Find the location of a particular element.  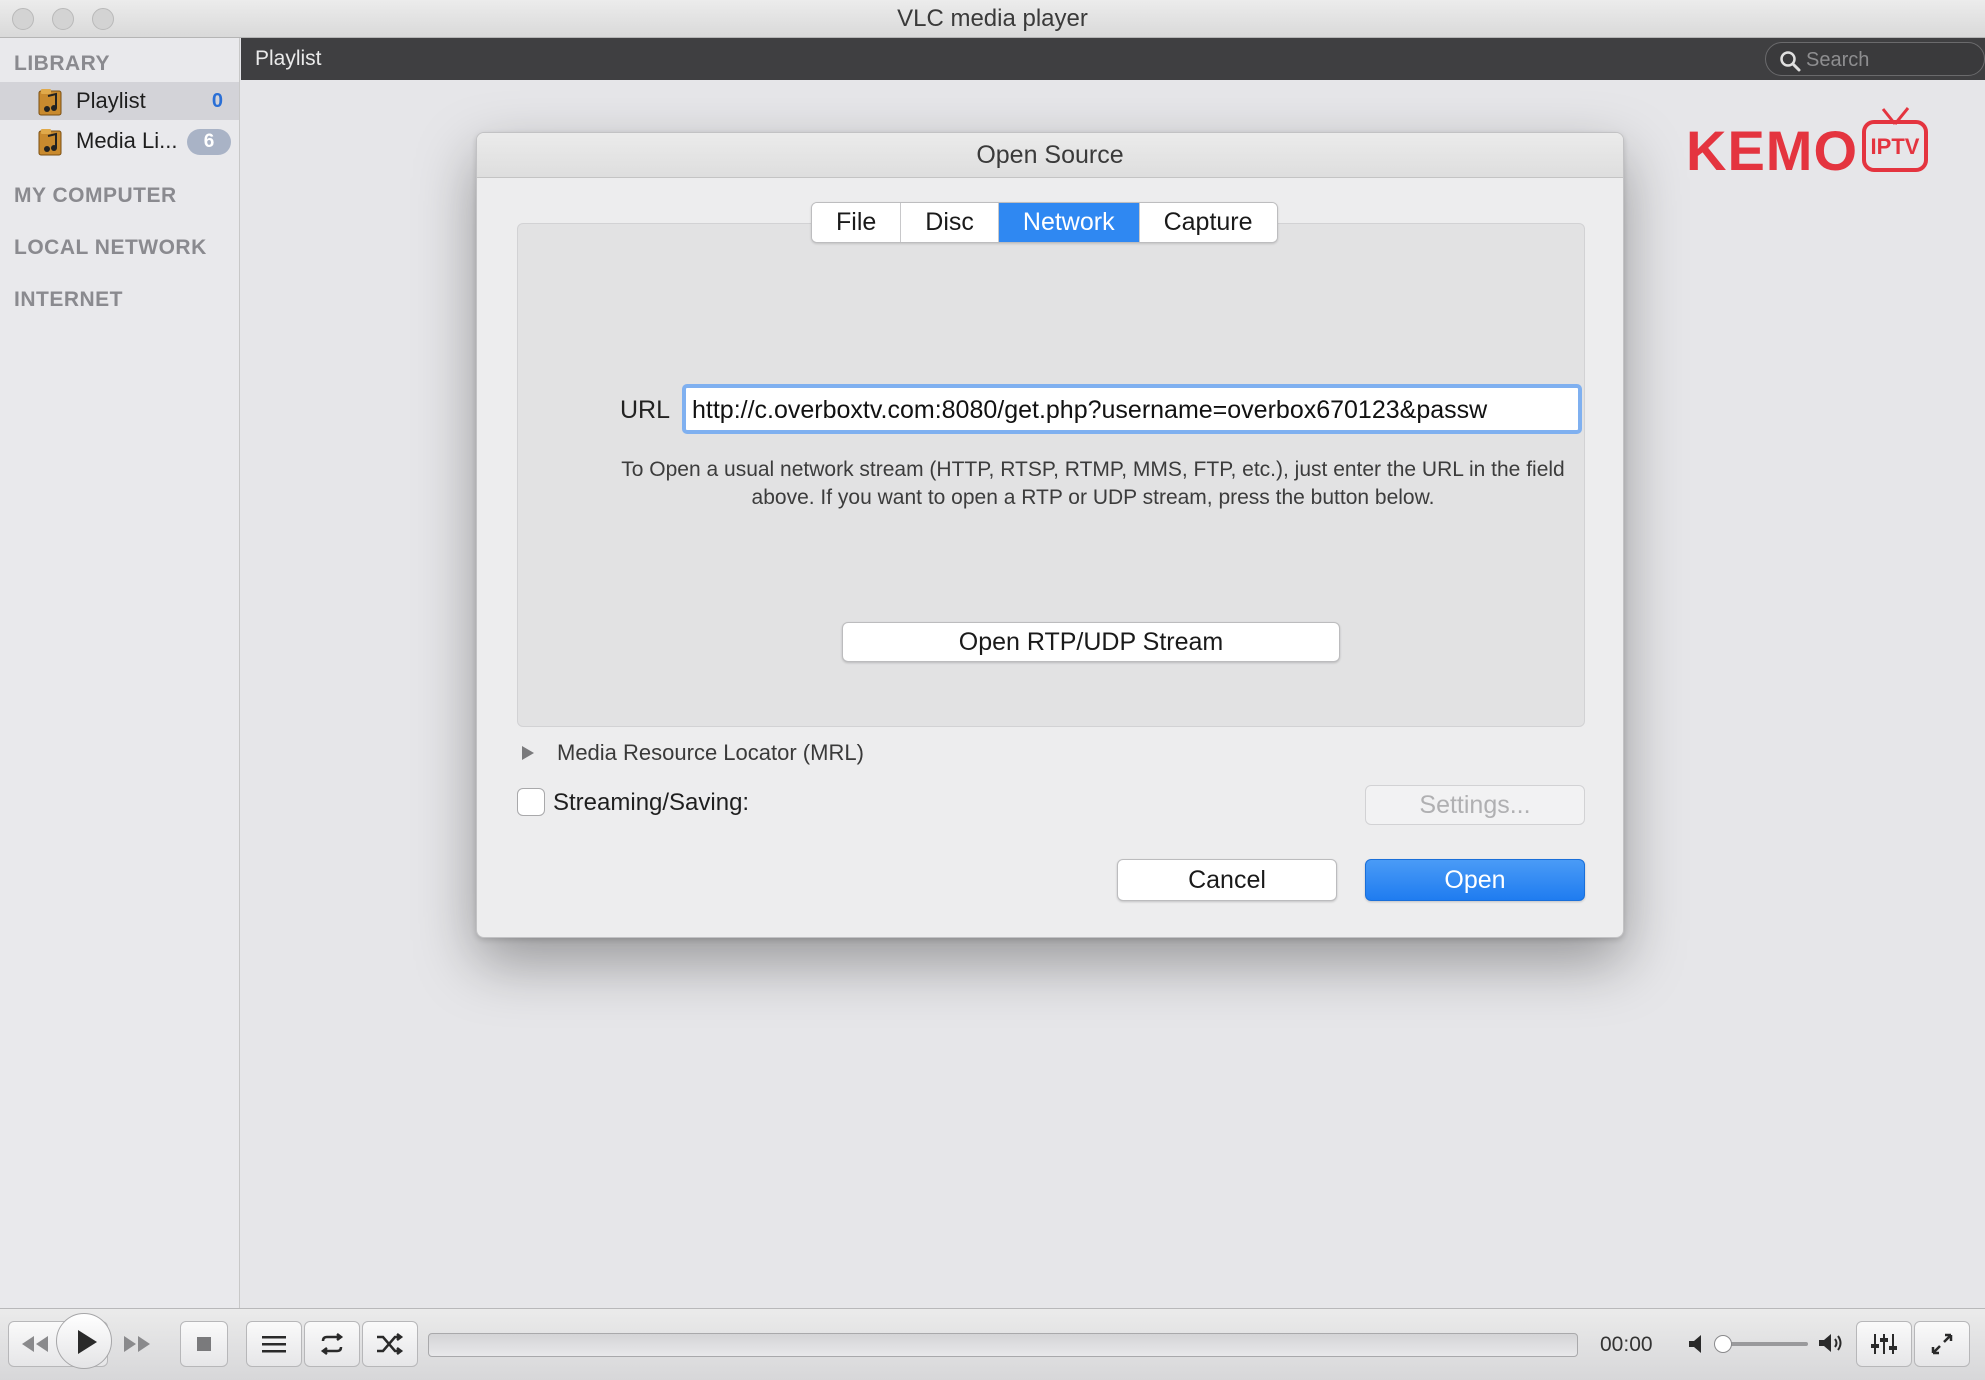

volume-slider-knob is located at coordinates (1723, 1344).